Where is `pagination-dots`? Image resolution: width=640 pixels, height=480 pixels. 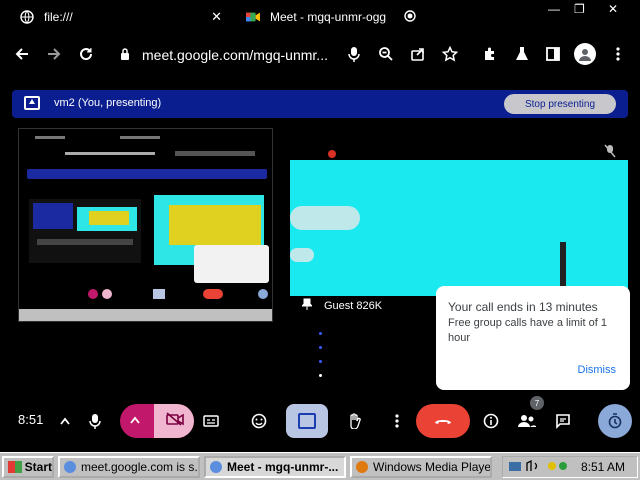
pagination-dots is located at coordinates (320, 360).